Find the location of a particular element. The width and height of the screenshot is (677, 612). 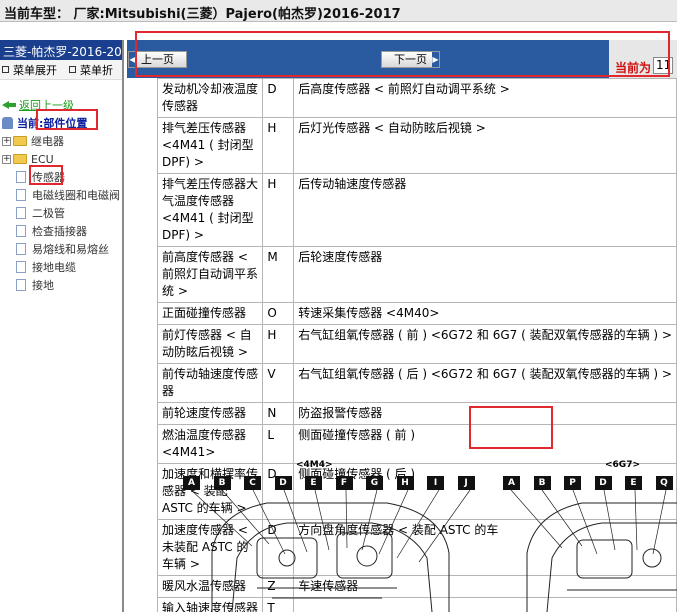

component-name-cell-right: 防盗报警传感器 is located at coordinates (485, 413).